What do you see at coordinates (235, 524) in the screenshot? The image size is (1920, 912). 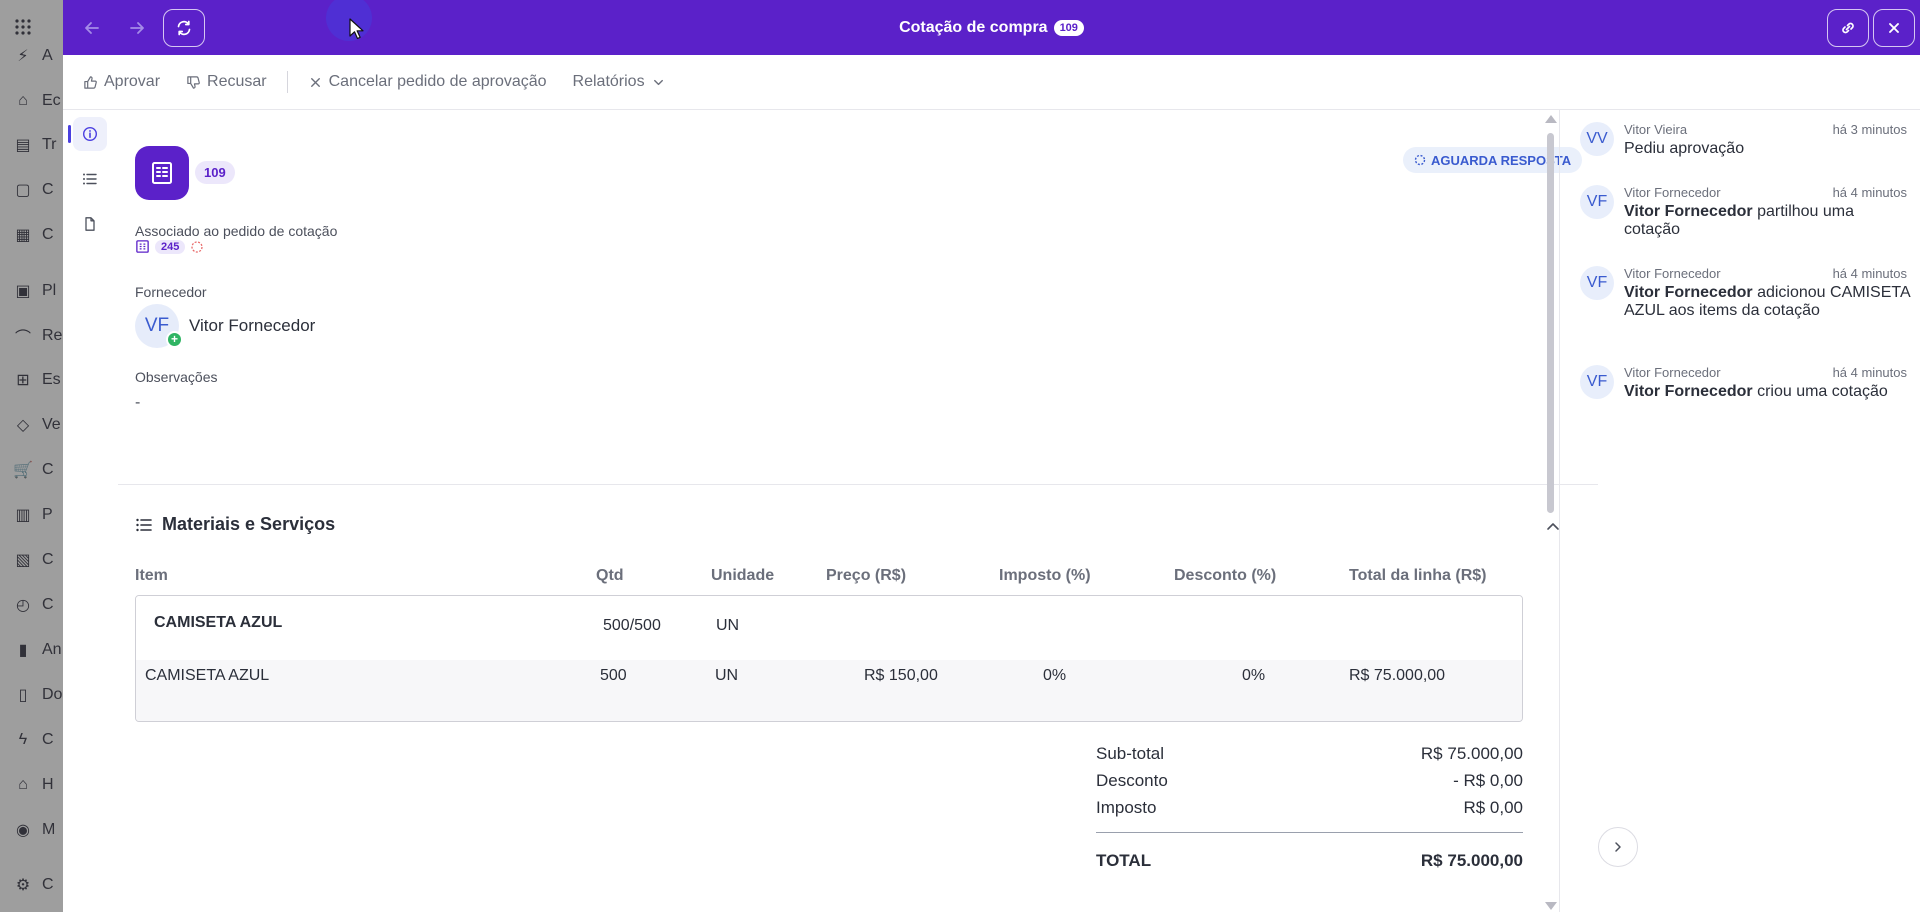 I see `materials-section-header: Materiais e Serviços` at bounding box center [235, 524].